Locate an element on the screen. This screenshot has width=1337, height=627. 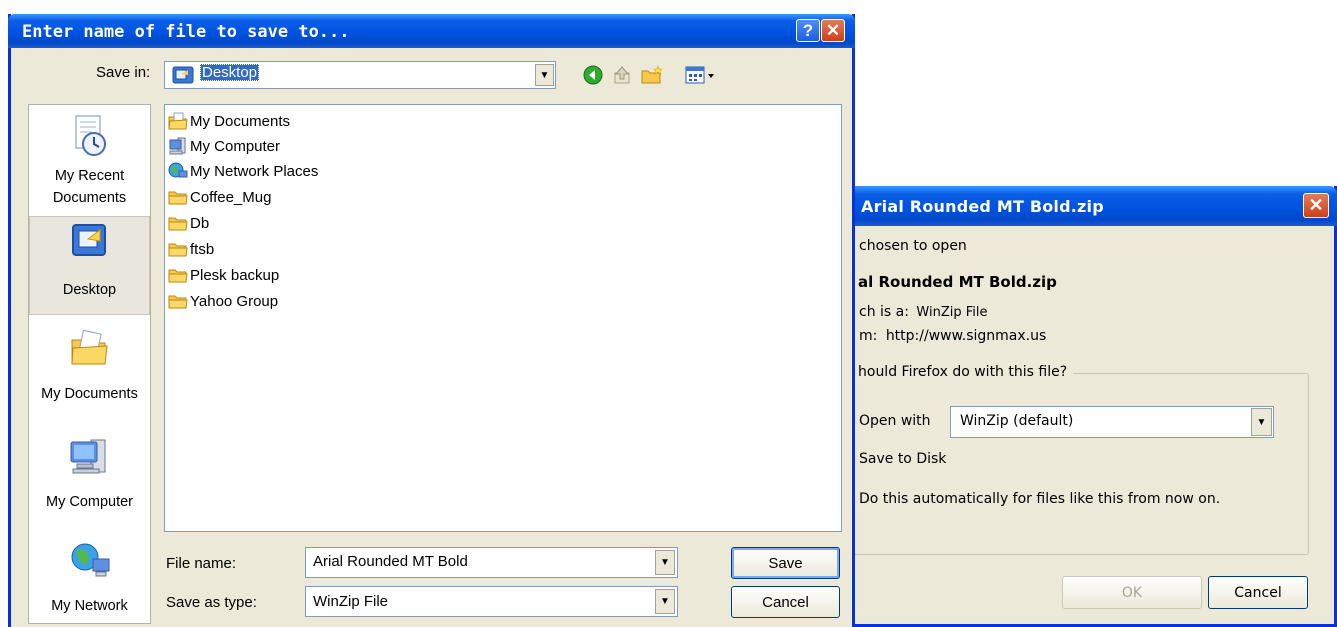
computer-icon is located at coordinates (177, 146).